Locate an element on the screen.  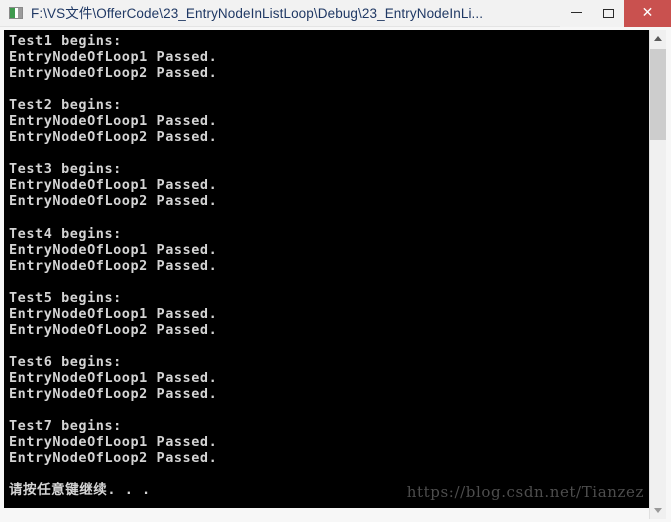
close-button: ✕ is located at coordinates (647, 13).